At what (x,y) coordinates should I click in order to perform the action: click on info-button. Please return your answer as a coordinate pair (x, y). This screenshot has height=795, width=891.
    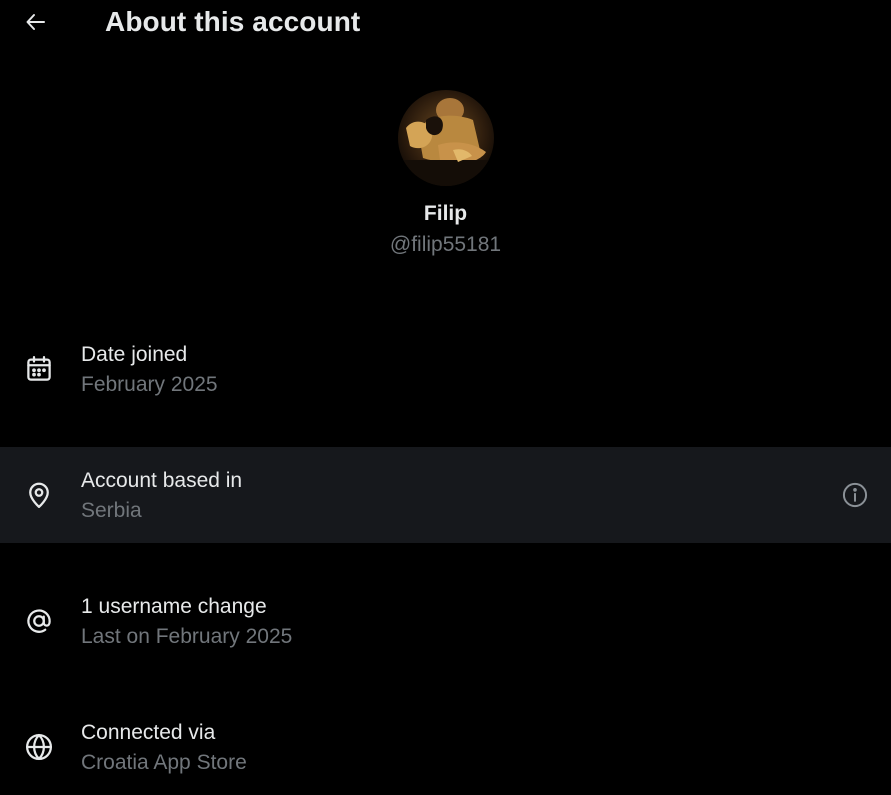
    Looking at the image, I should click on (855, 495).